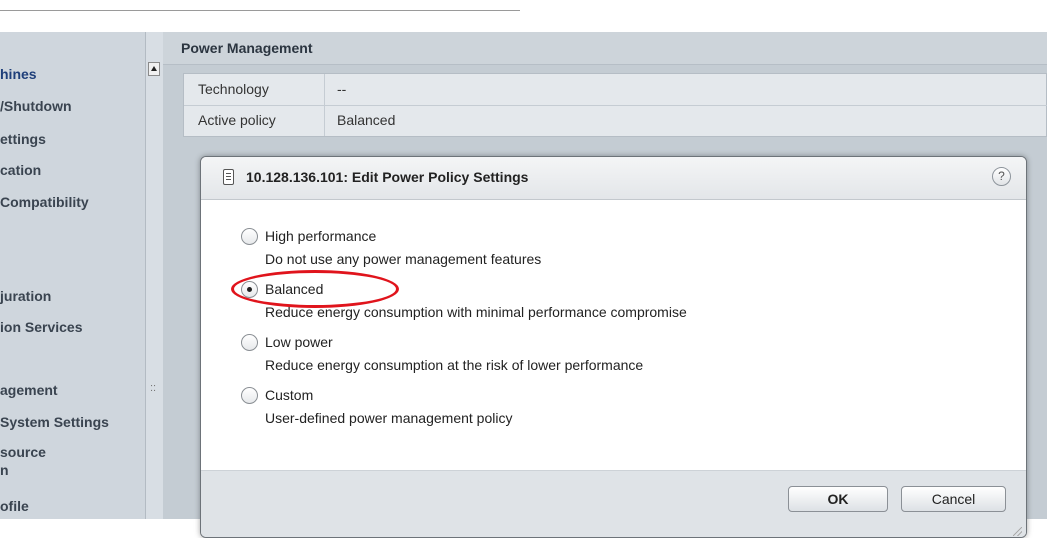 This screenshot has width=1047, height=538. Describe the element at coordinates (75, 390) in the screenshot. I see `sidebar-item-power-management: agement` at that location.